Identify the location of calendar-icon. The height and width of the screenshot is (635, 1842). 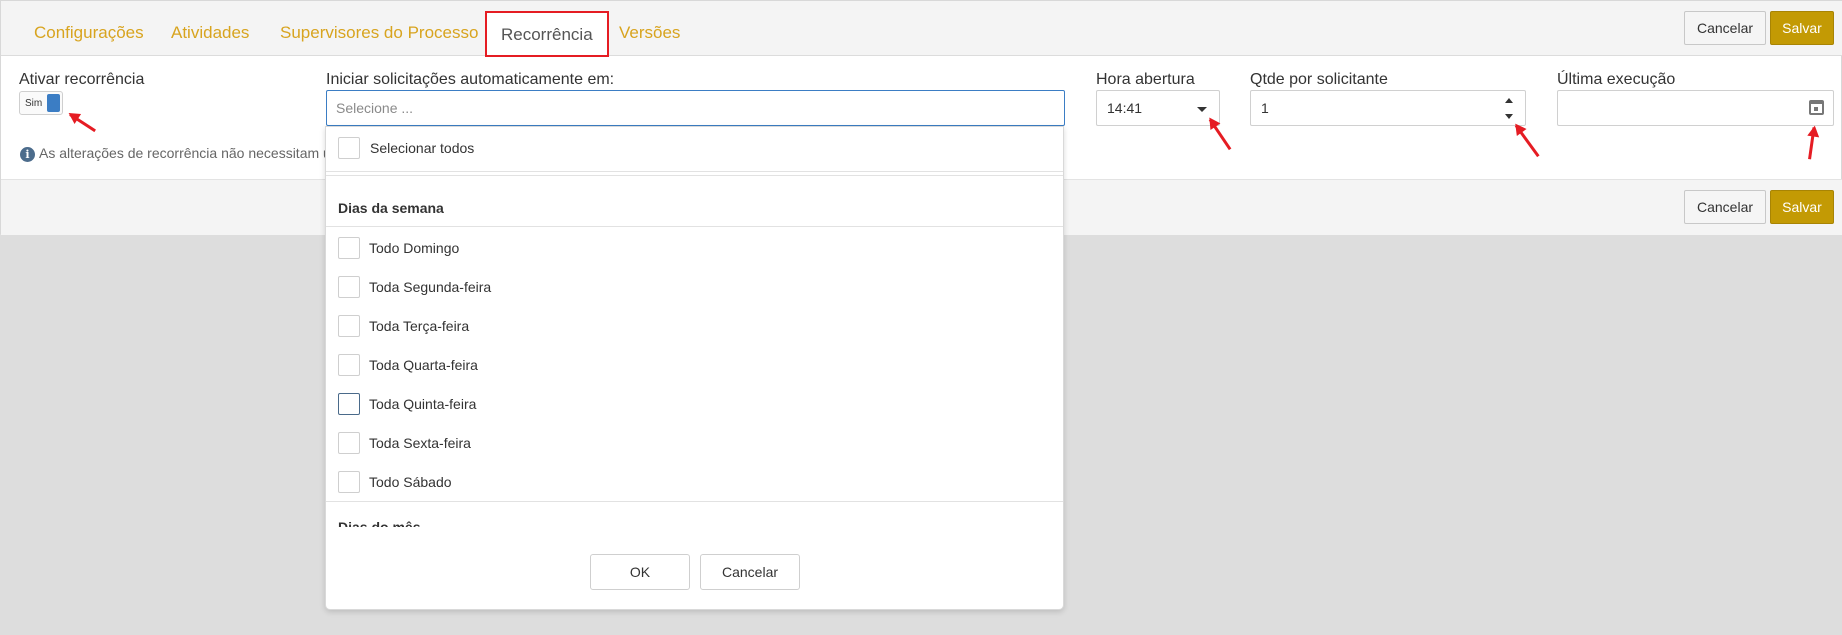
(1816, 107).